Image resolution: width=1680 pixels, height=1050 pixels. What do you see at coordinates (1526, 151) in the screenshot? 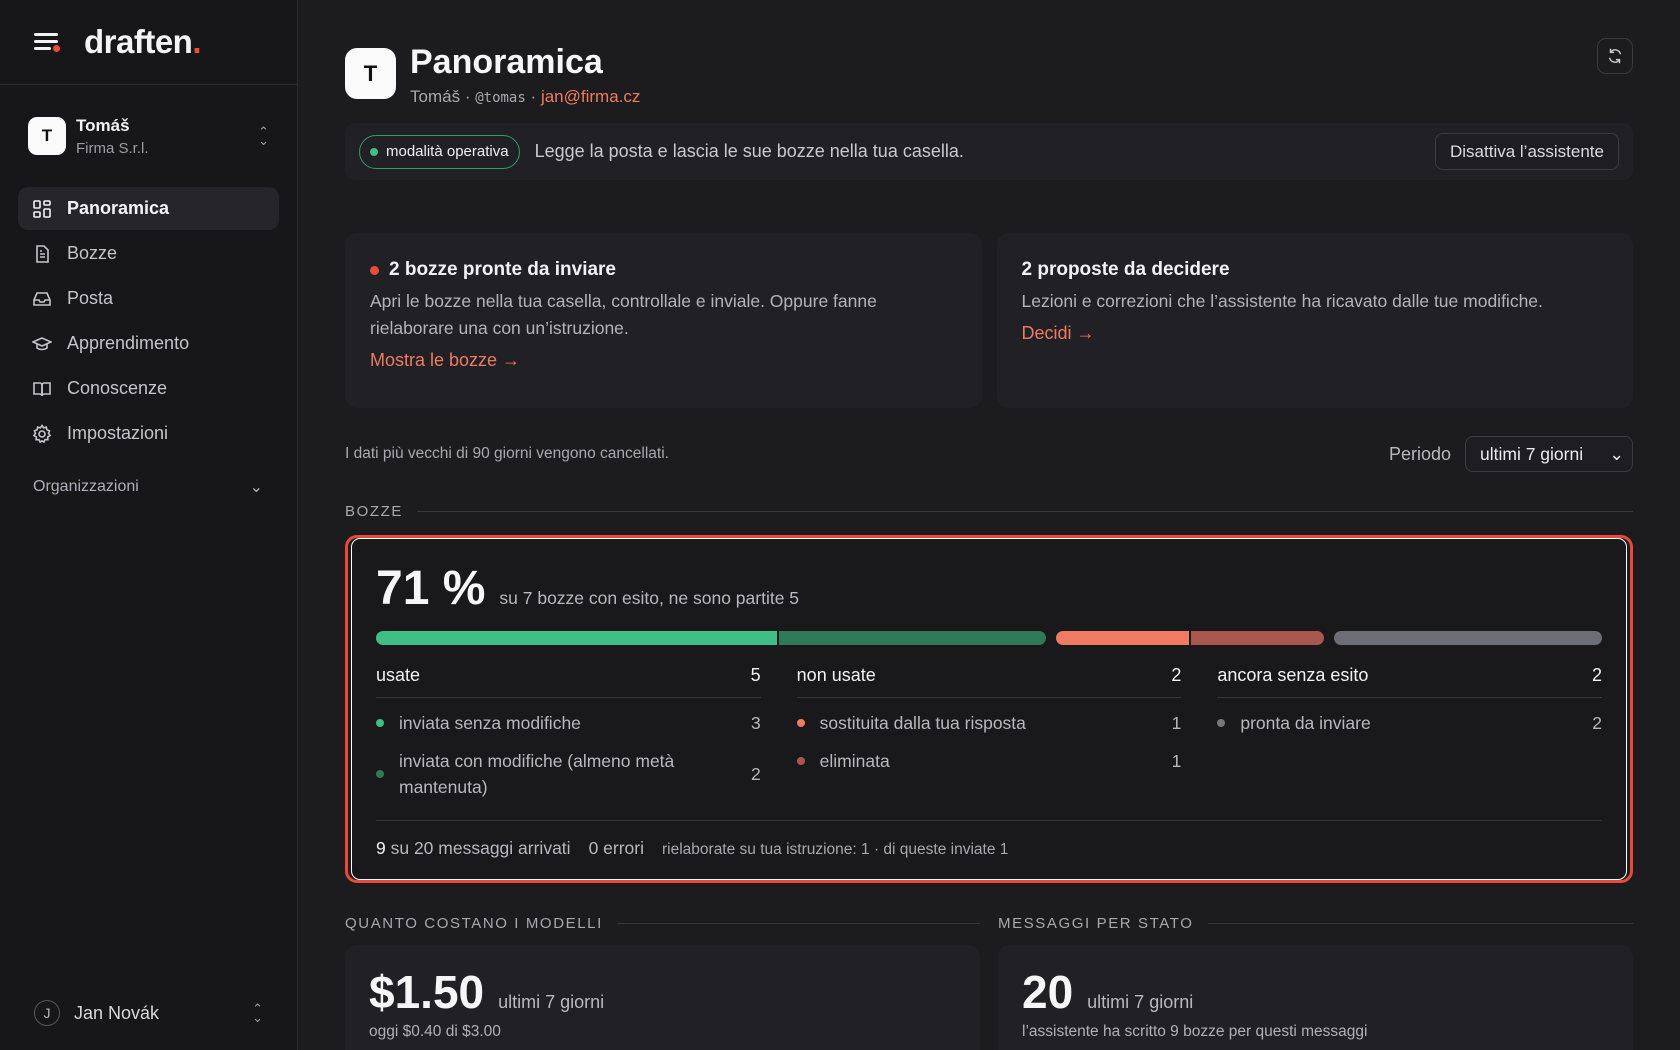
I see `disable-assistant-button: Disattiva l’assistente` at bounding box center [1526, 151].